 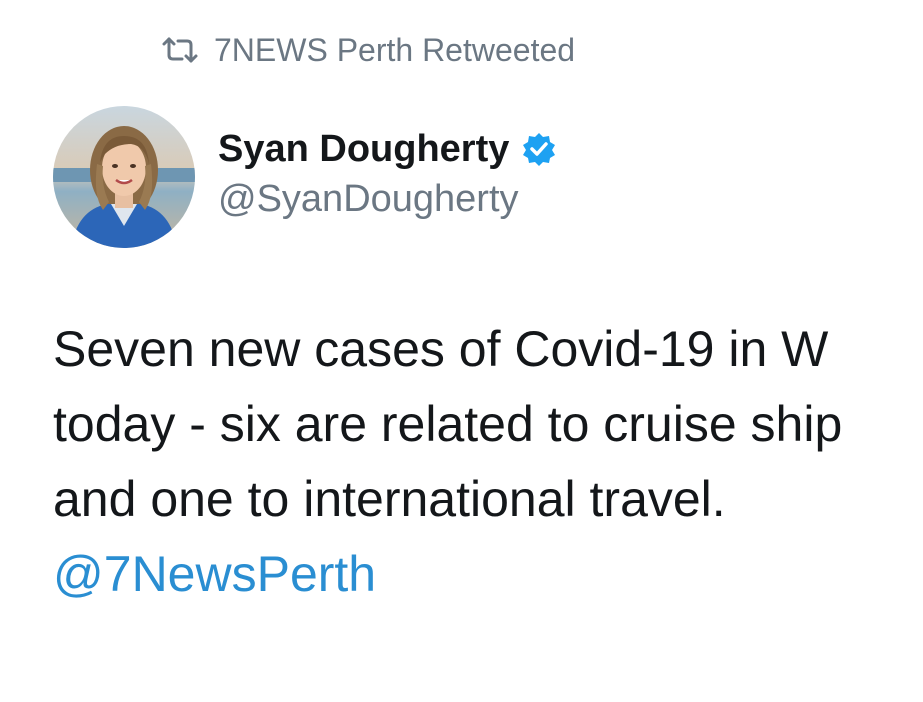 What do you see at coordinates (363, 149) in the screenshot?
I see `display-name: Syan Dougherty` at bounding box center [363, 149].